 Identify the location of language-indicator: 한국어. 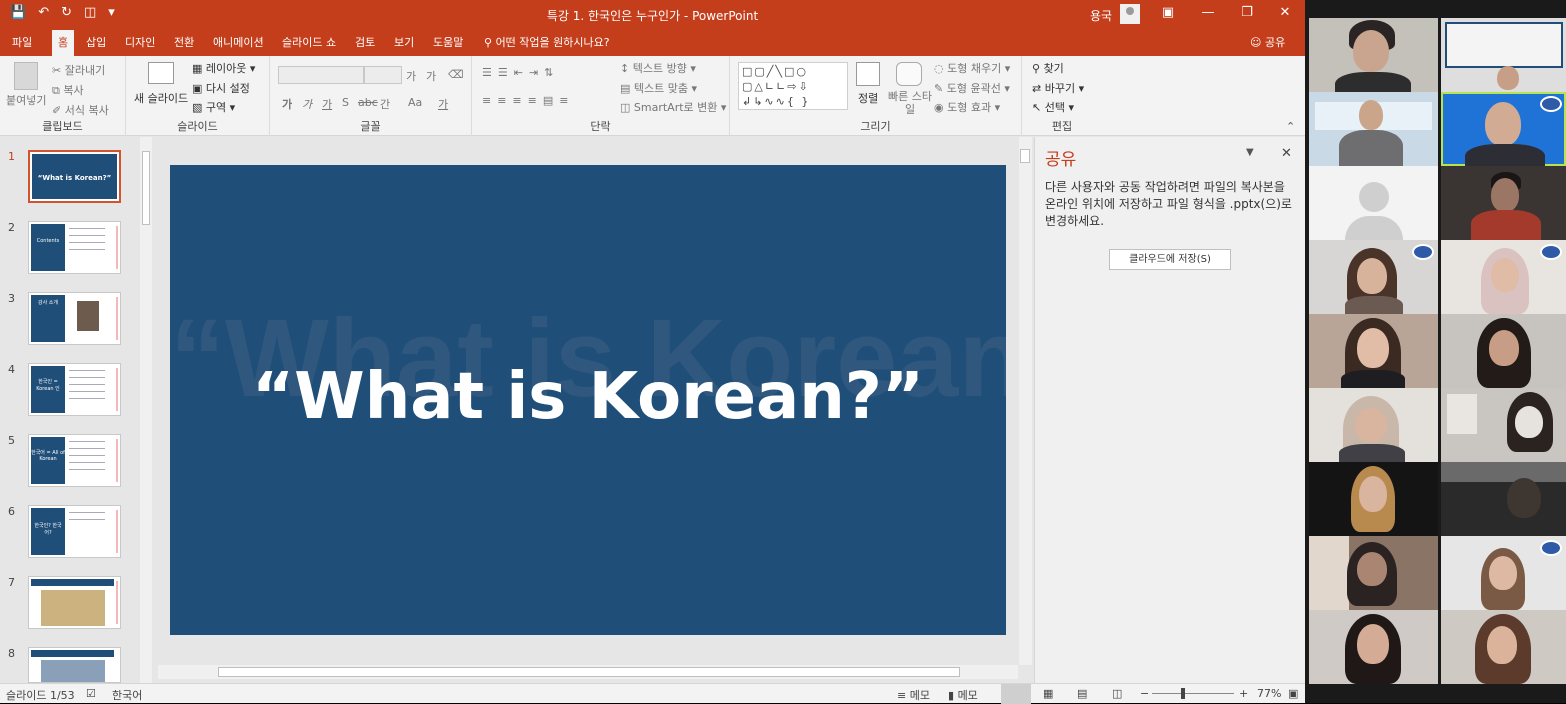
(127, 695).